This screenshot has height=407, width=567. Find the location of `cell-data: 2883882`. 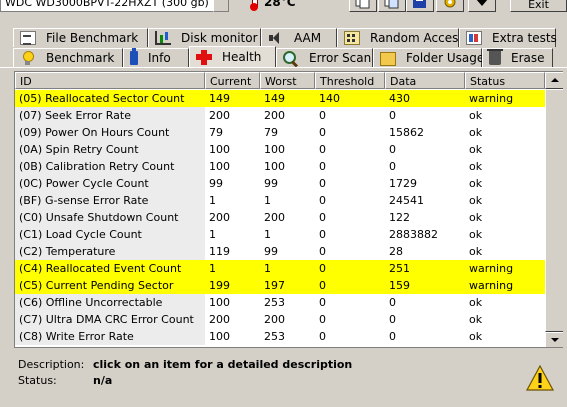

cell-data: 2883882 is located at coordinates (425, 234).